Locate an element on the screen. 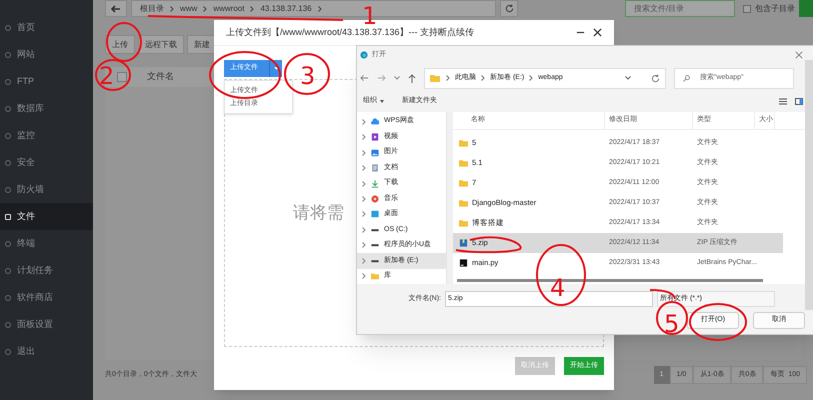  refresh-button is located at coordinates (509, 8).